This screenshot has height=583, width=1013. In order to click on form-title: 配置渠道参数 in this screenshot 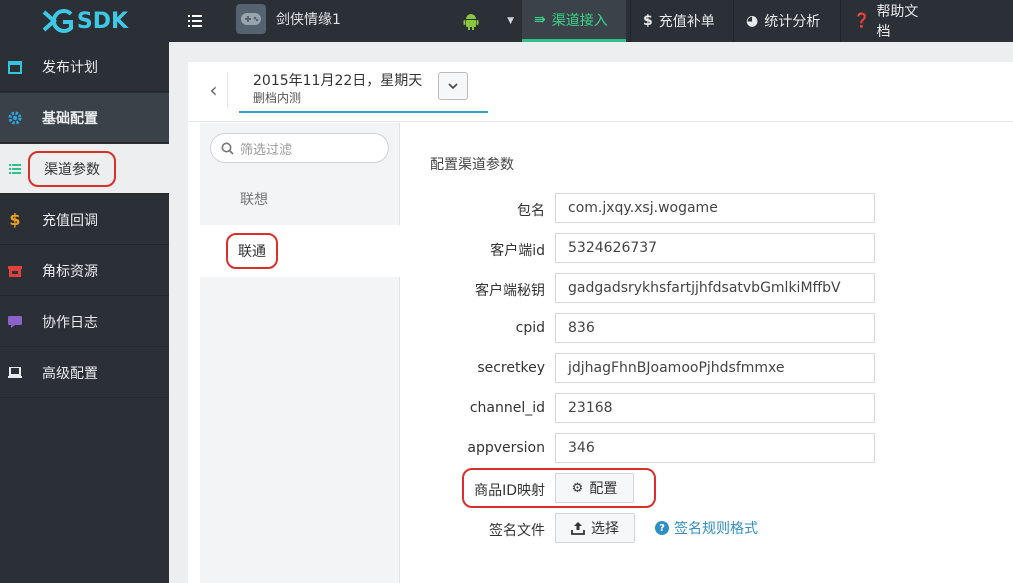, I will do `click(472, 165)`.